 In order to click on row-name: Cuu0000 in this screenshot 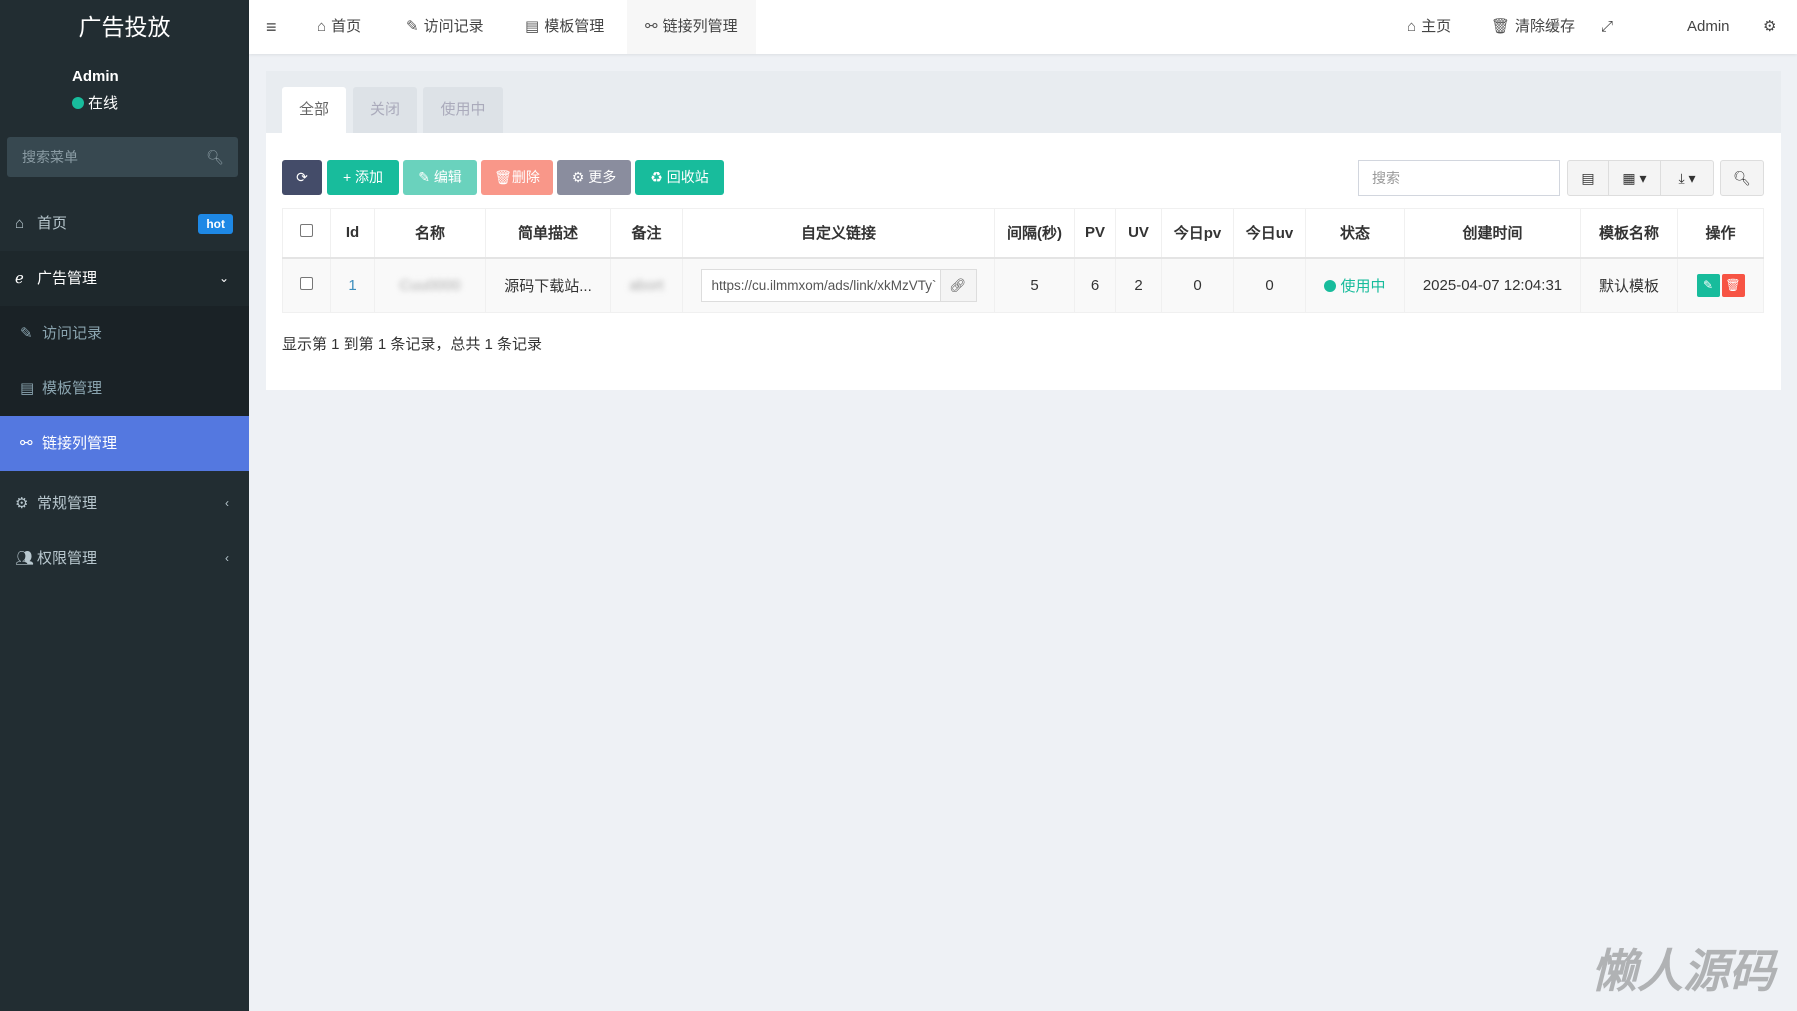, I will do `click(430, 285)`.